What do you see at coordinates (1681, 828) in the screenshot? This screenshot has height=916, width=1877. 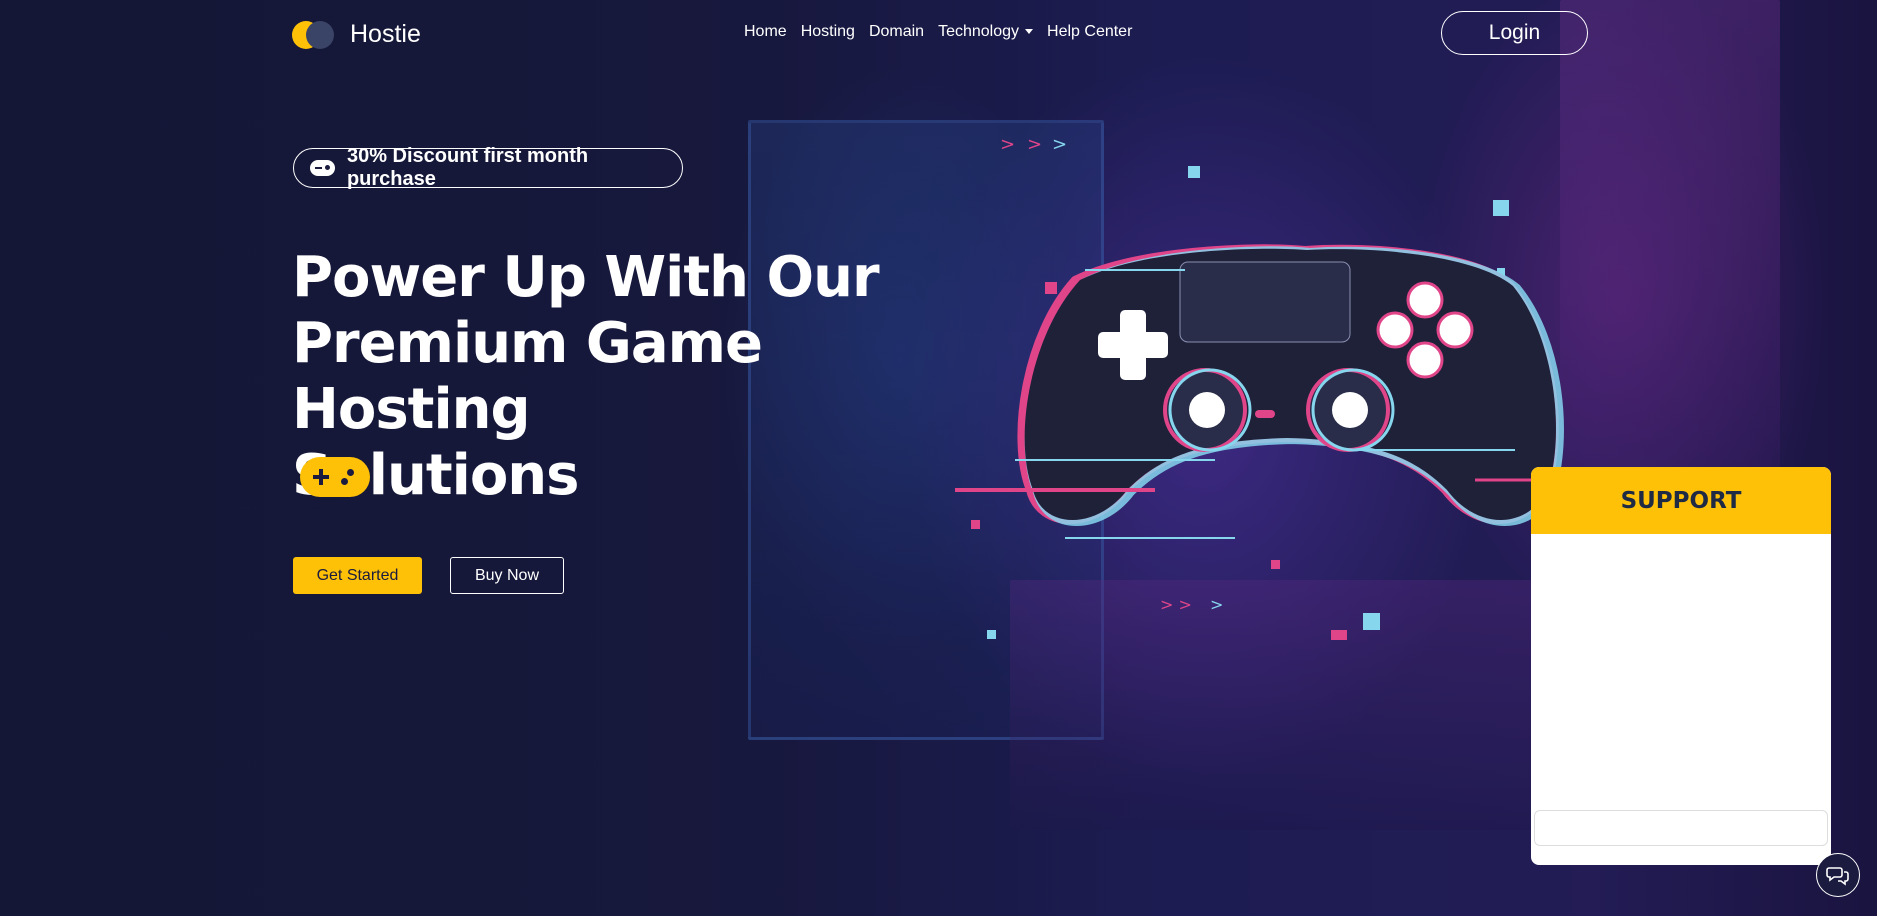 I see `support-message-input` at bounding box center [1681, 828].